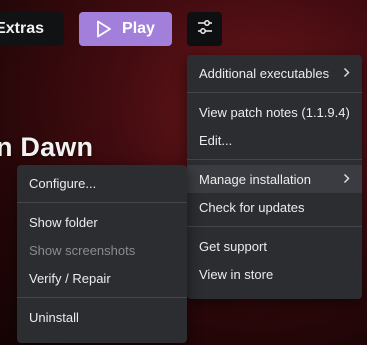  I want to click on menu-item-label: Uninstall, so click(54, 317).